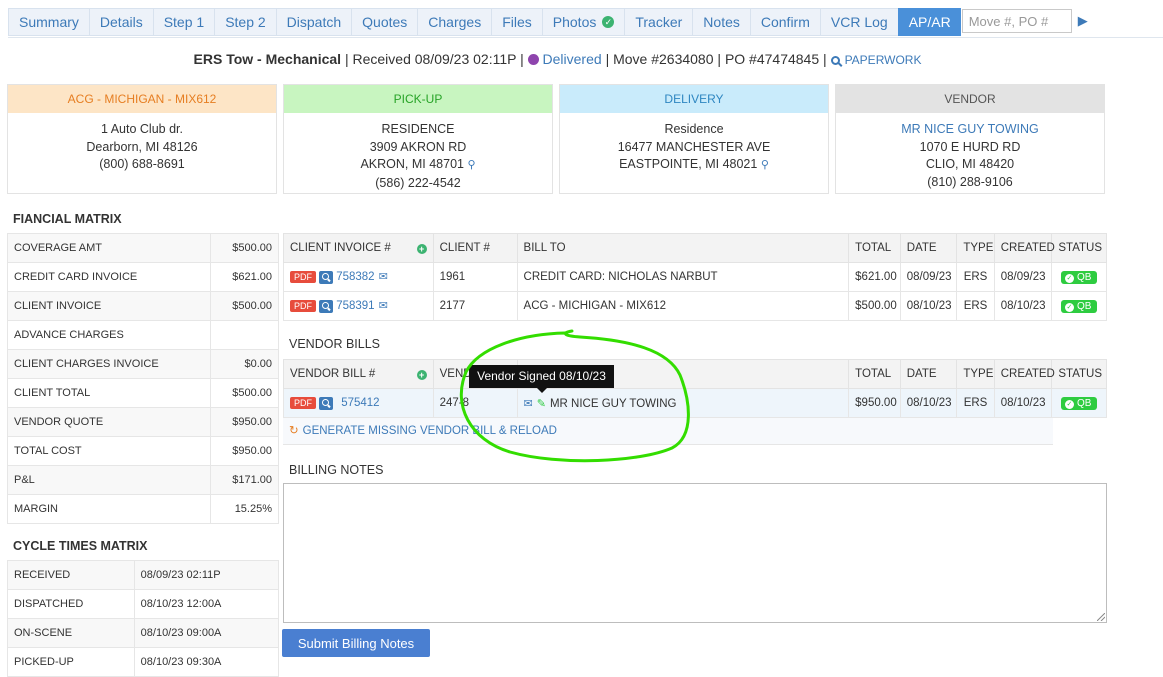  What do you see at coordinates (356, 643) in the screenshot?
I see `submit-billing-notes-button: Submit Billing Notes` at bounding box center [356, 643].